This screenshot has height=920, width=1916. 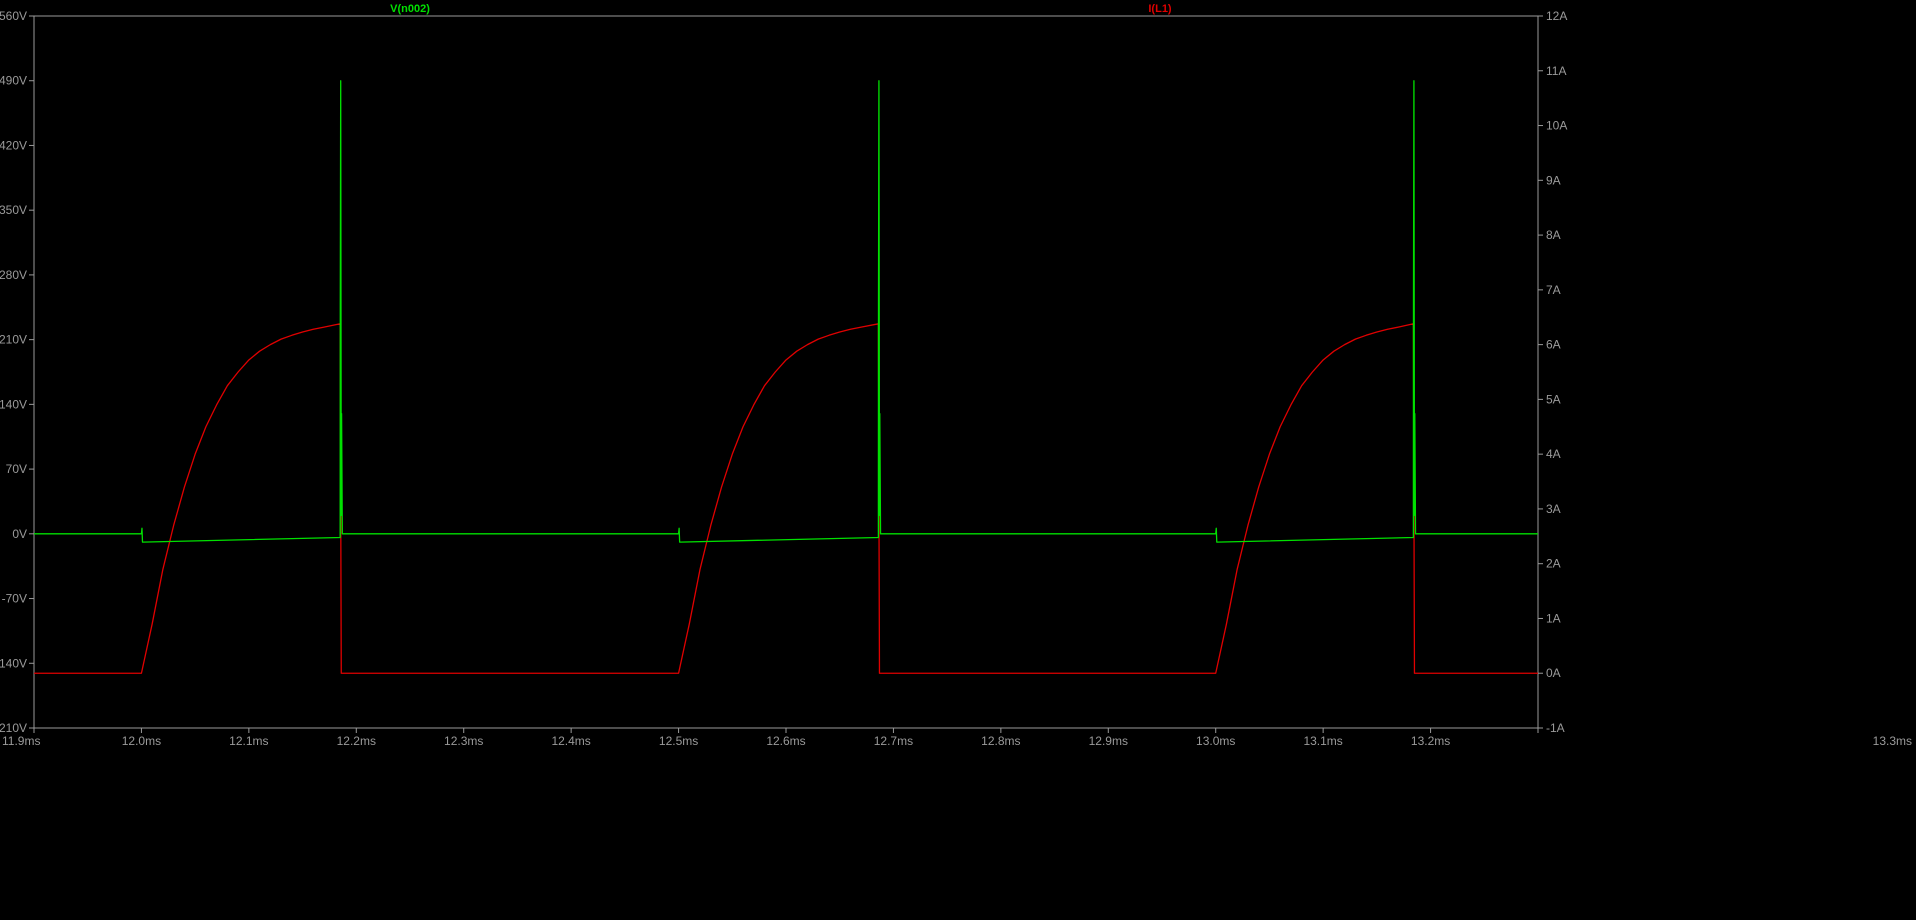 What do you see at coordinates (1553, 564) in the screenshot?
I see `y-right-tick-label: 2A` at bounding box center [1553, 564].